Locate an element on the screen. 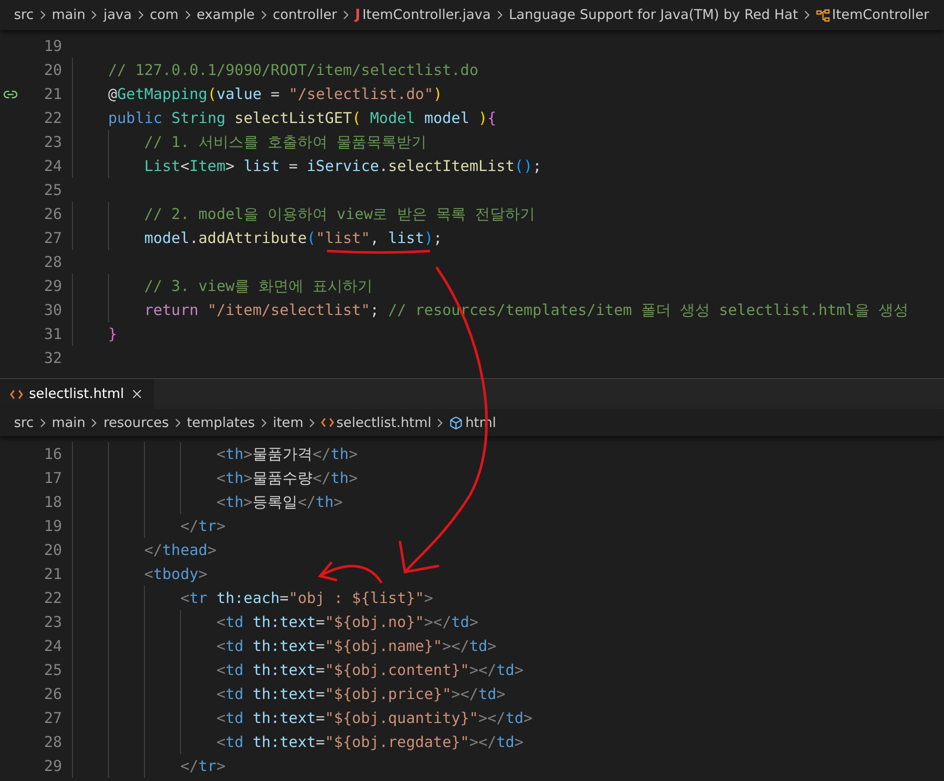 This screenshot has height=781, width=944. tab-label: selectlist.html is located at coordinates (76, 394).